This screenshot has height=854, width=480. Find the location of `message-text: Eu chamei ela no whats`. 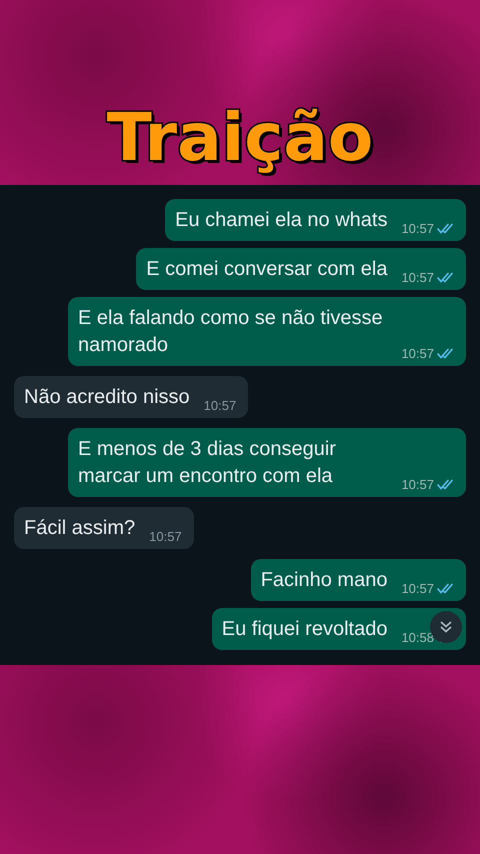

message-text: Eu chamei ela no whats is located at coordinates (281, 220).